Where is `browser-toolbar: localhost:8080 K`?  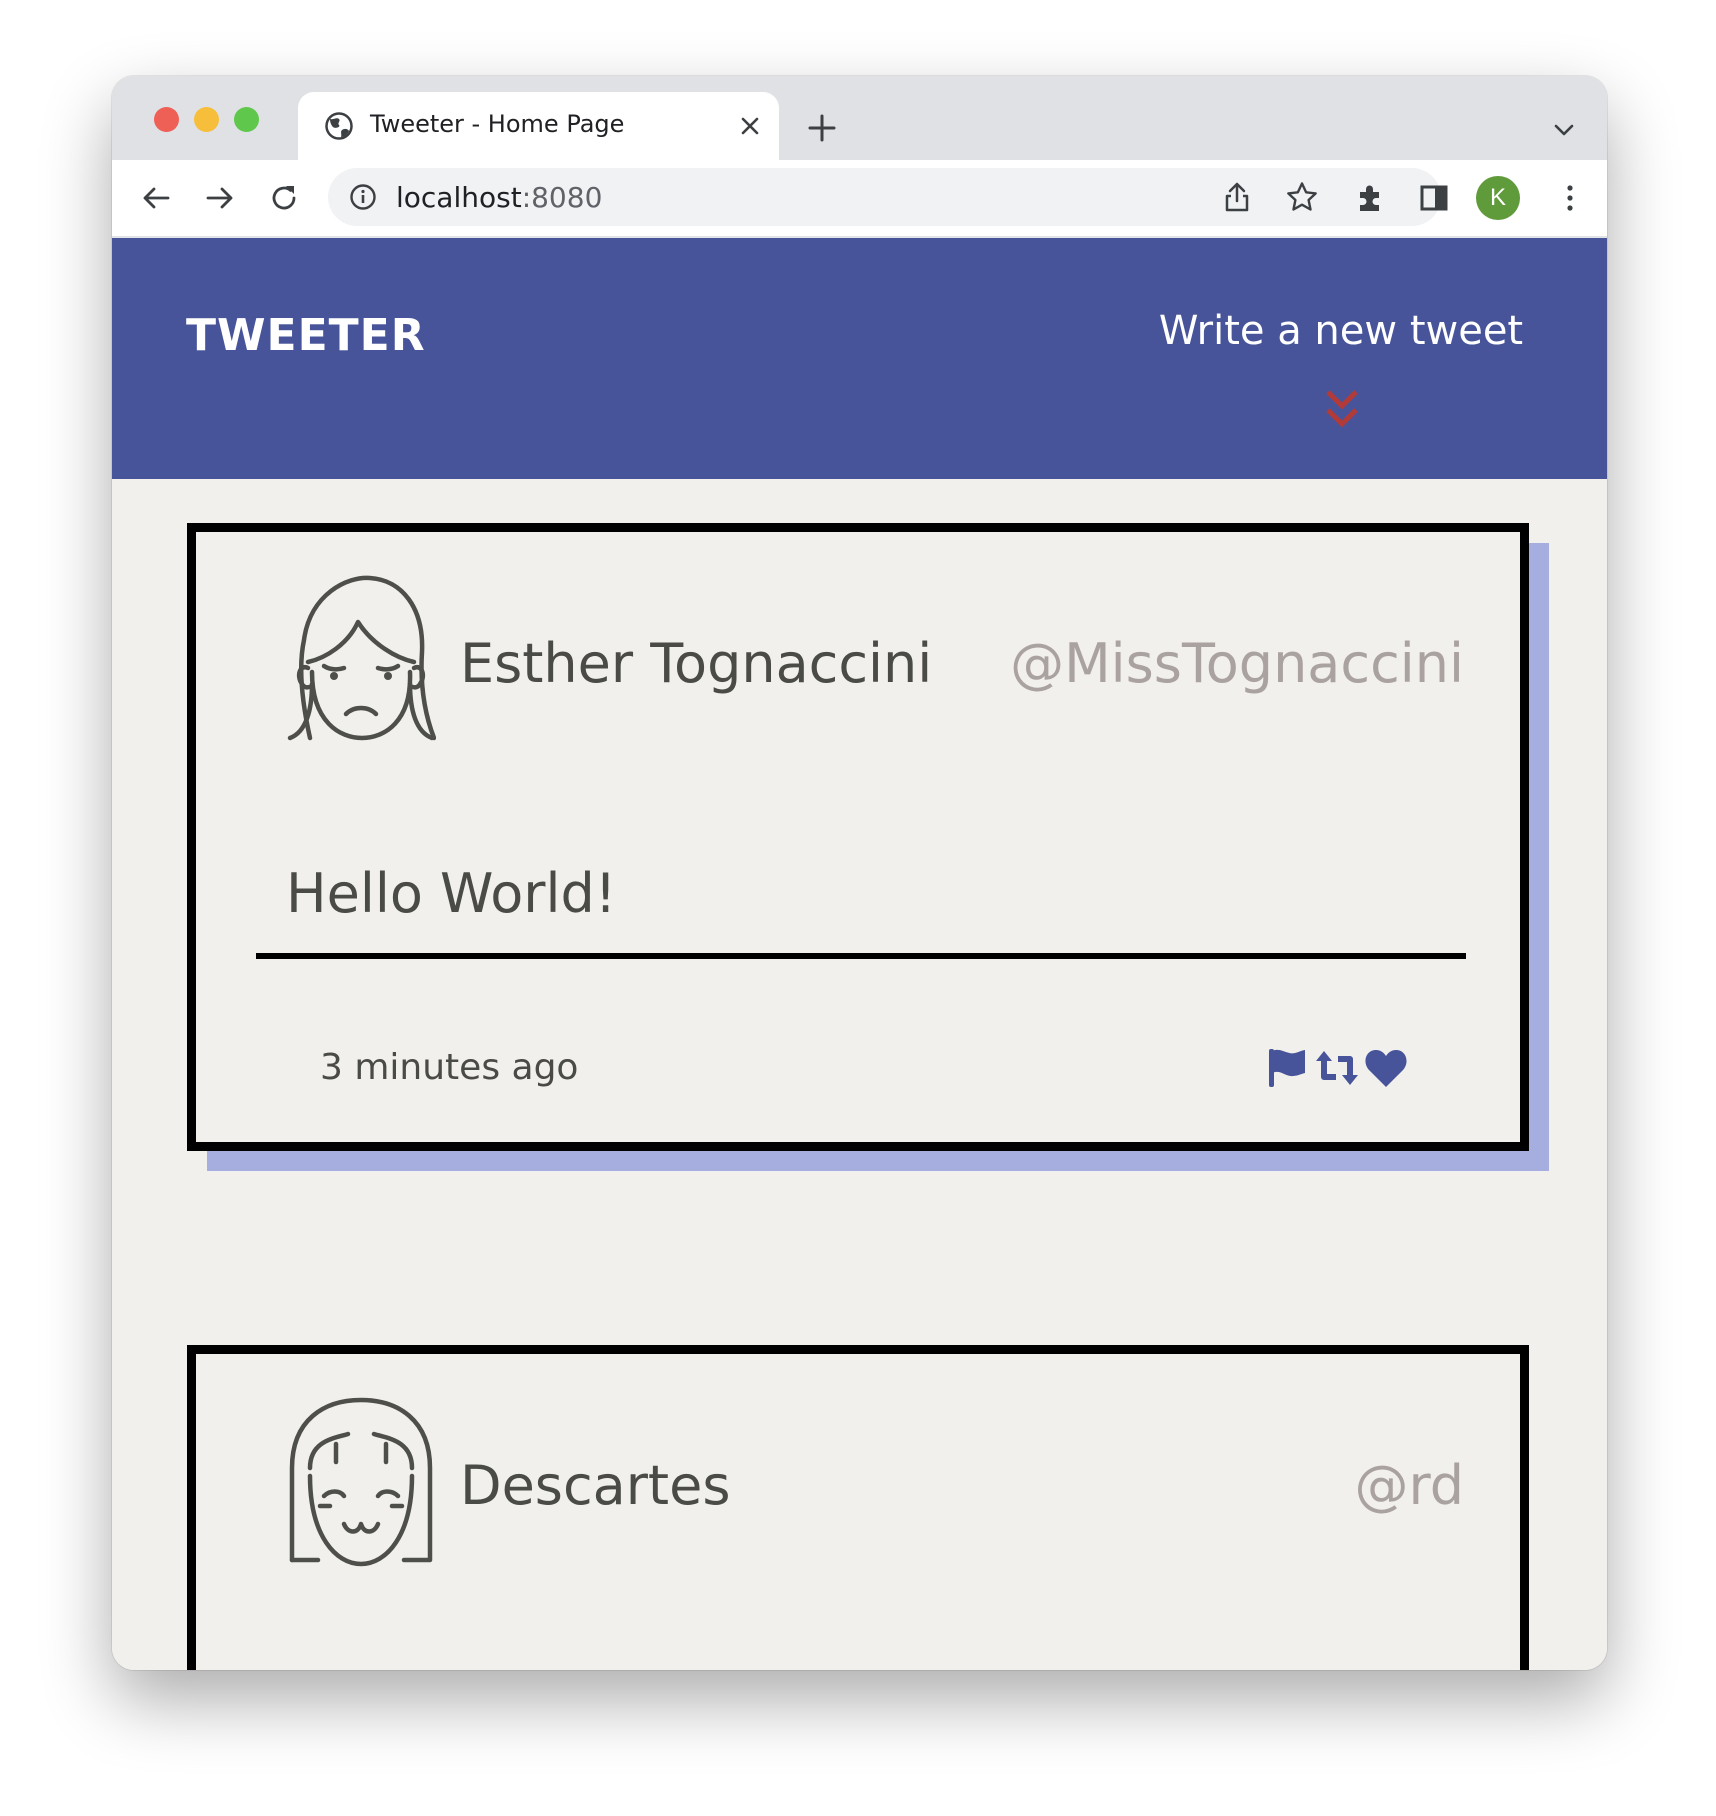
browser-toolbar: localhost:8080 K is located at coordinates (859, 199).